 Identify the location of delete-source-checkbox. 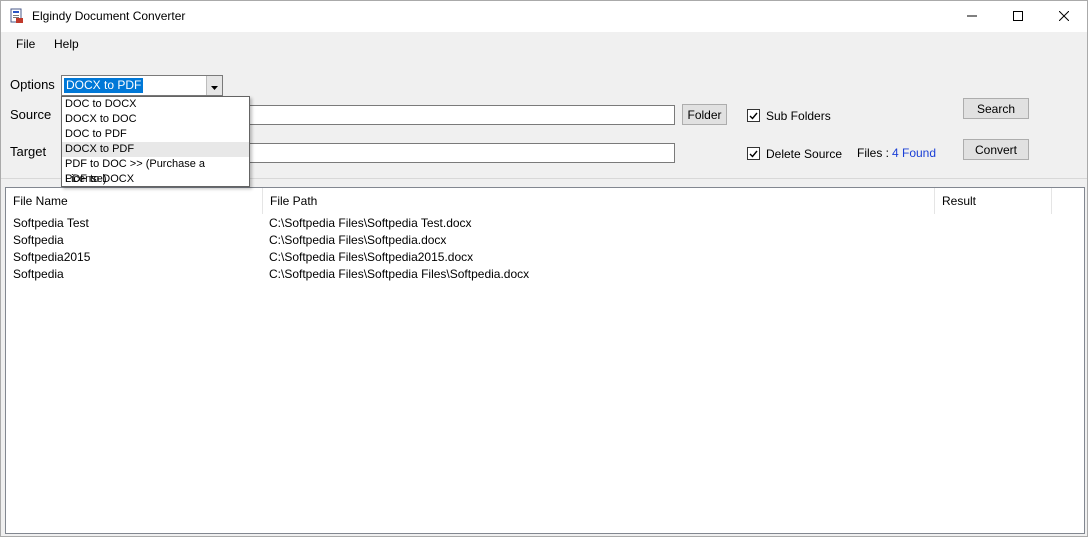
(753, 153).